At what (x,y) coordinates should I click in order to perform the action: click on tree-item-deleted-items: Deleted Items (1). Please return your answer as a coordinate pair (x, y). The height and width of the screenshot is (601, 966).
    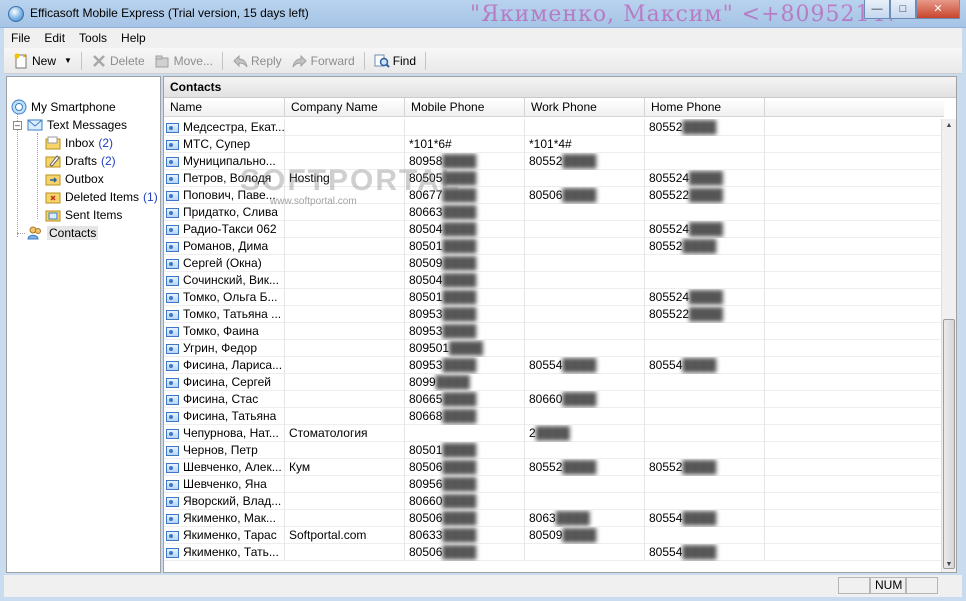
    Looking at the image, I should click on (101, 197).